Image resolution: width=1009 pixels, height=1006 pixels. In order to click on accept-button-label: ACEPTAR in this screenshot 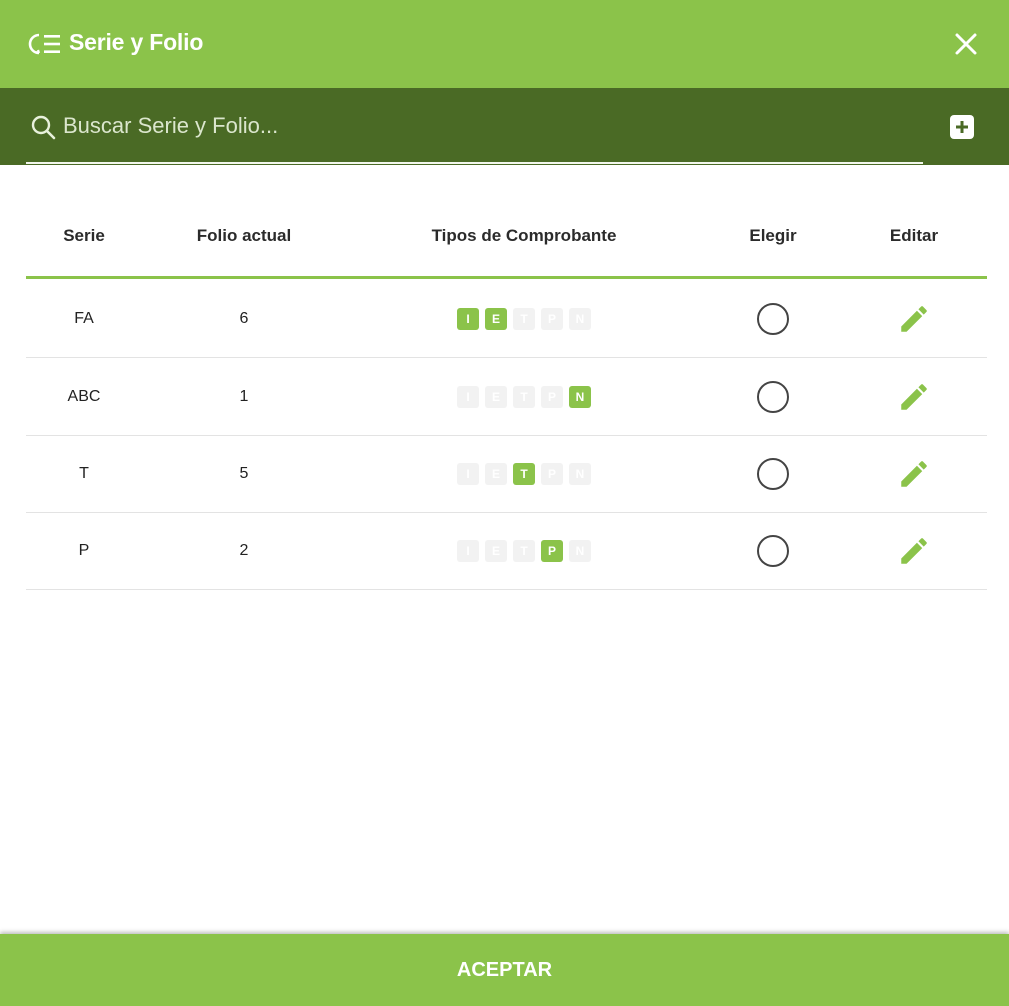, I will do `click(504, 969)`.